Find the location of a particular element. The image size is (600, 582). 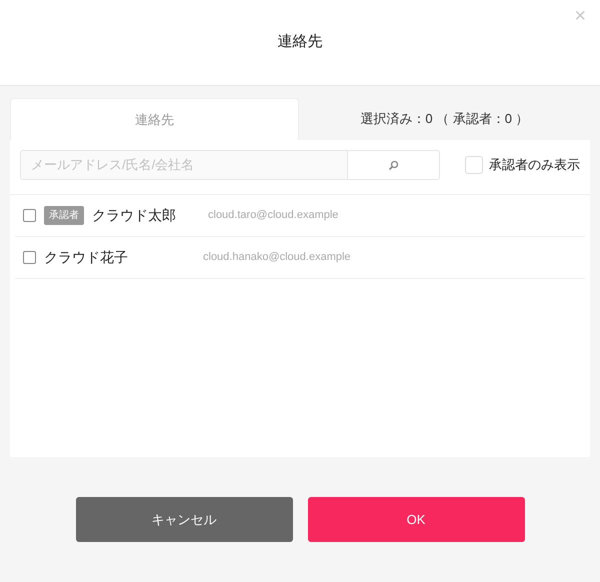

approver-tag: 承認者 is located at coordinates (64, 215).